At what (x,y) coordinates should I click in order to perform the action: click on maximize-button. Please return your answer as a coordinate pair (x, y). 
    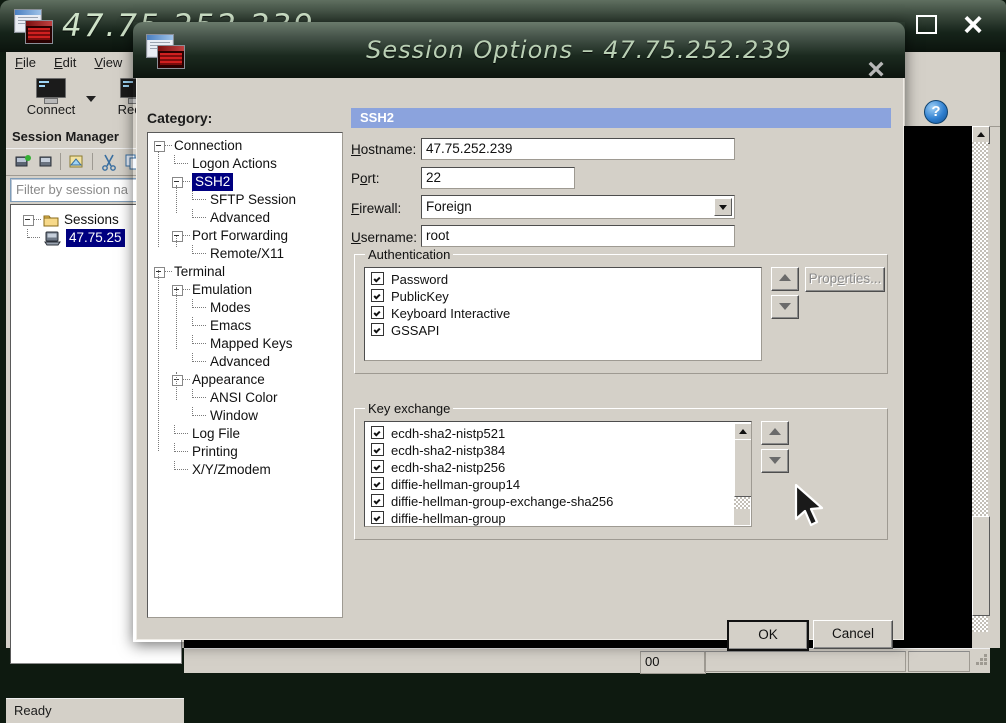
    Looking at the image, I should click on (927, 26).